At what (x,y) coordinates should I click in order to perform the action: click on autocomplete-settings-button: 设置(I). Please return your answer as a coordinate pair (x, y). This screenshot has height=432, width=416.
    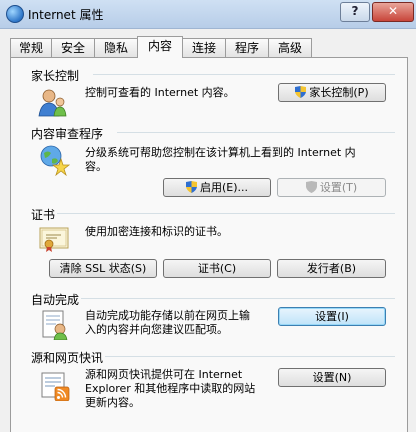
    Looking at the image, I should click on (332, 316).